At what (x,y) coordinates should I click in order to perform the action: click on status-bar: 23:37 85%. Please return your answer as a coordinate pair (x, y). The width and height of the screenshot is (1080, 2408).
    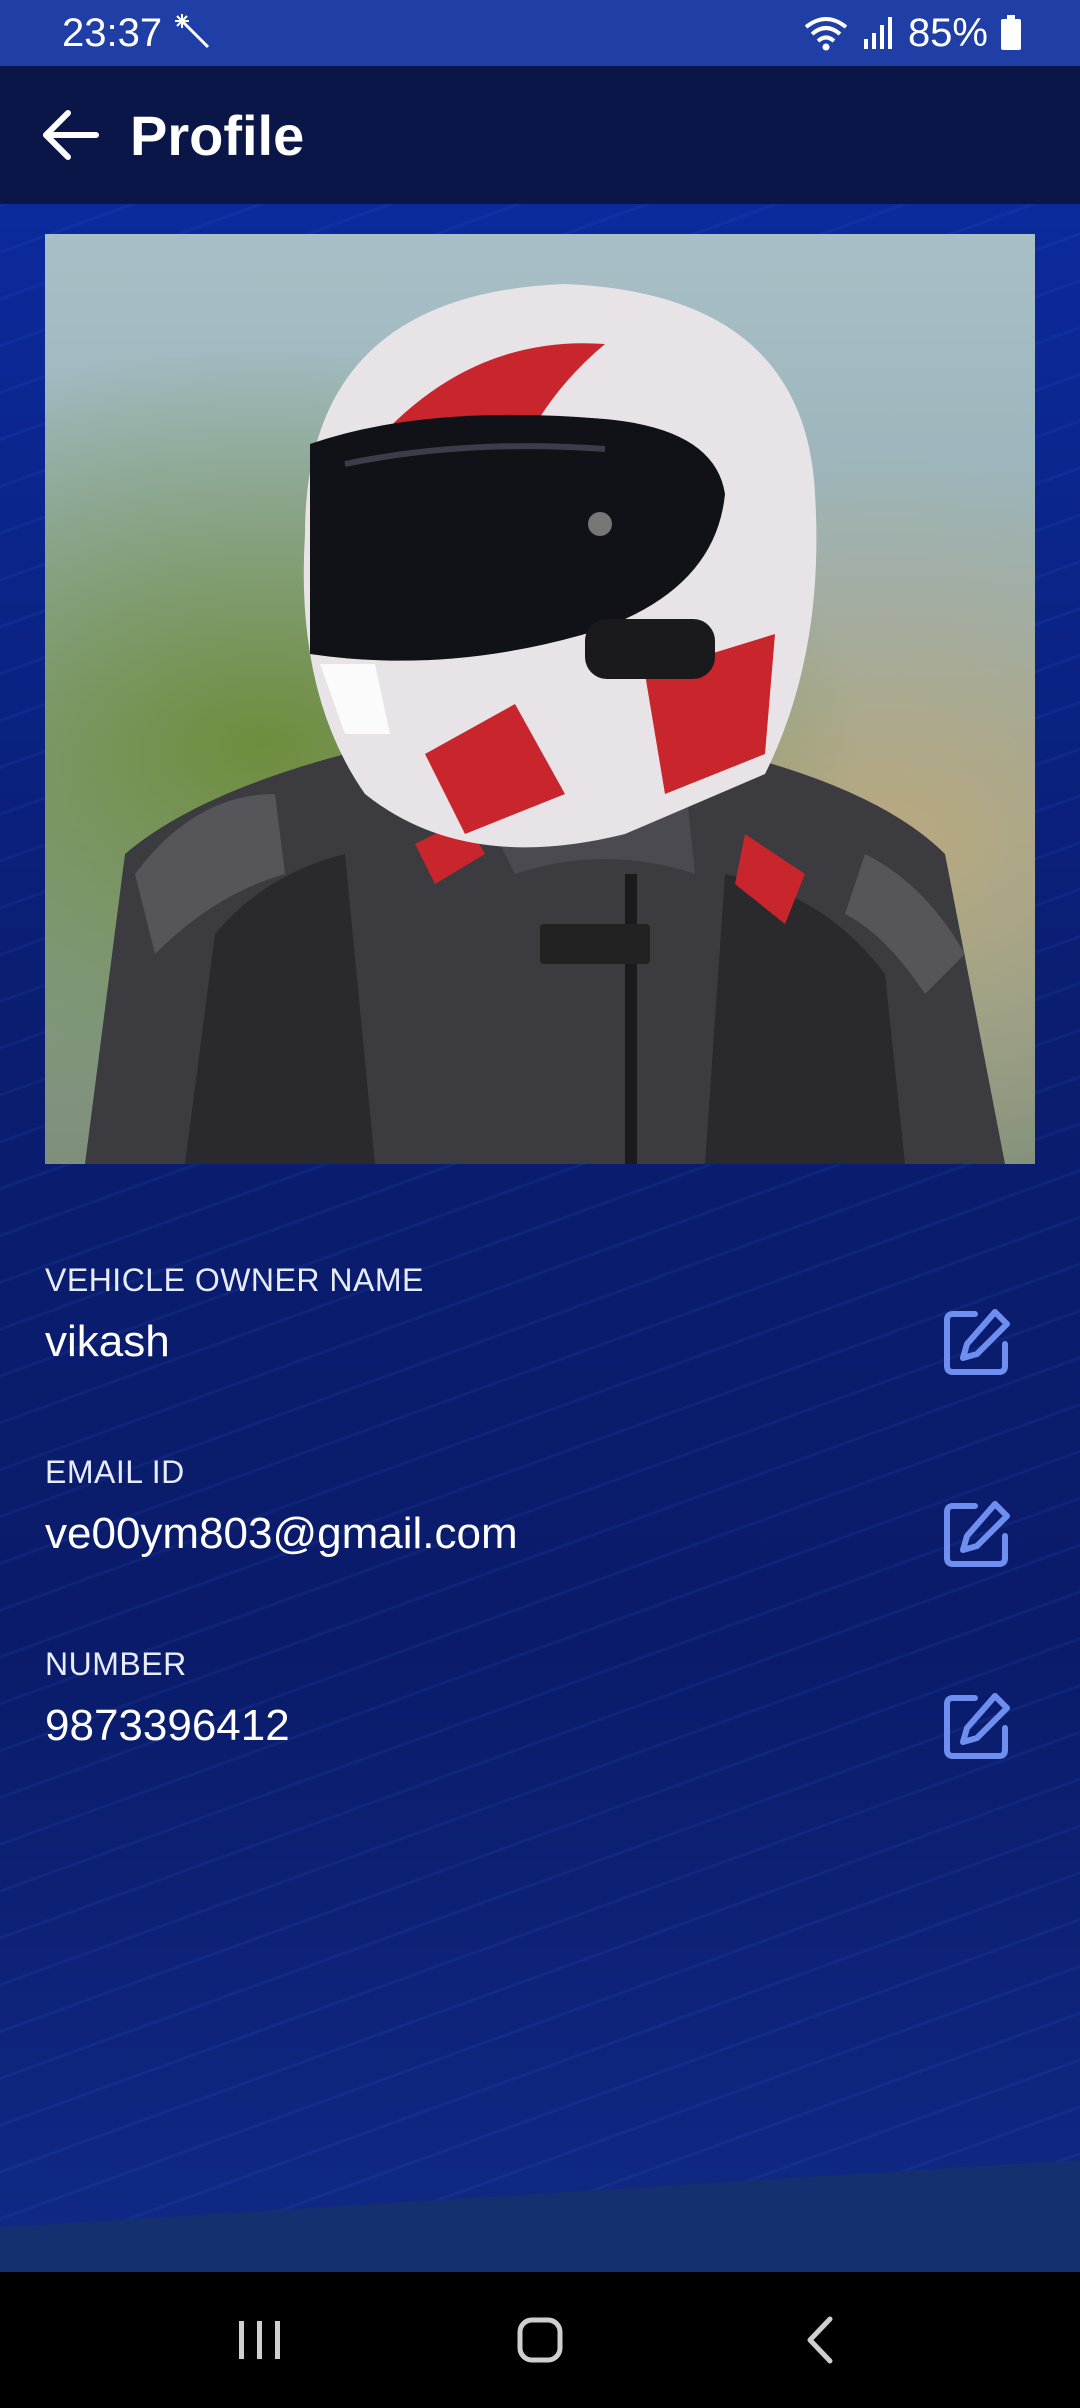
    Looking at the image, I should click on (540, 33).